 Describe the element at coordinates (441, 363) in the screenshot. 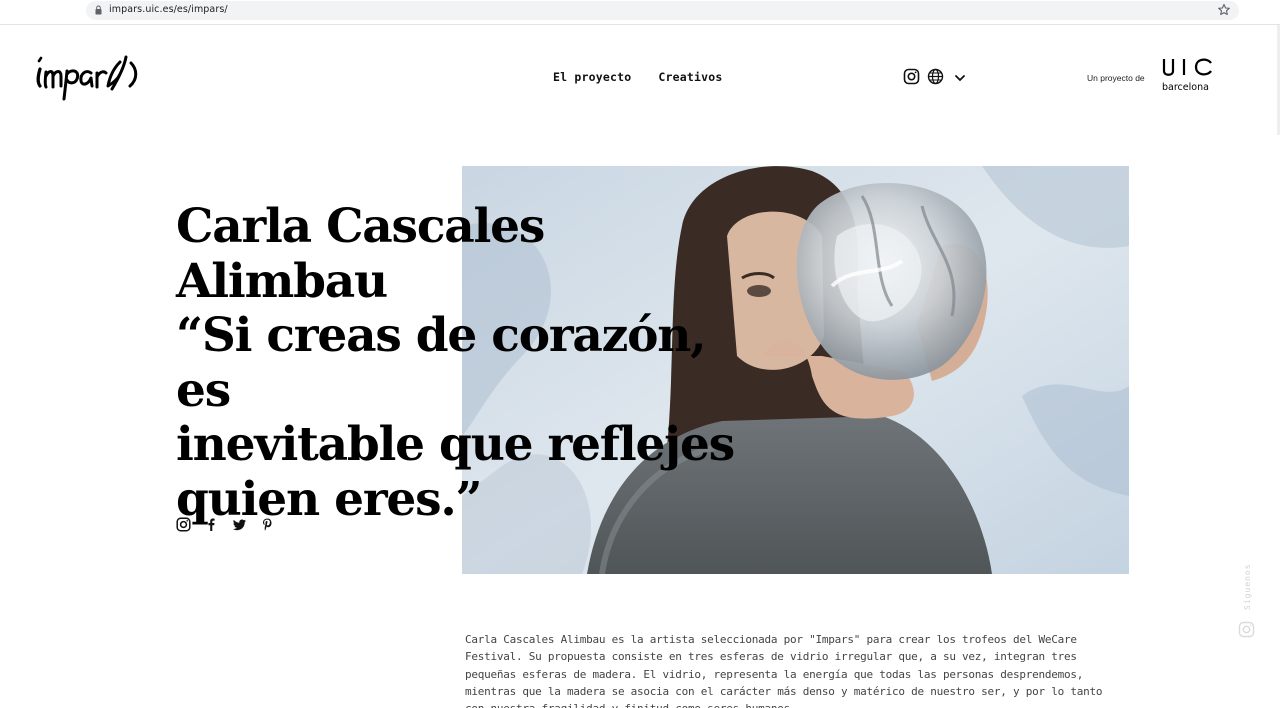

I see `quote-line-1: “Si creas de corazón, es` at that location.